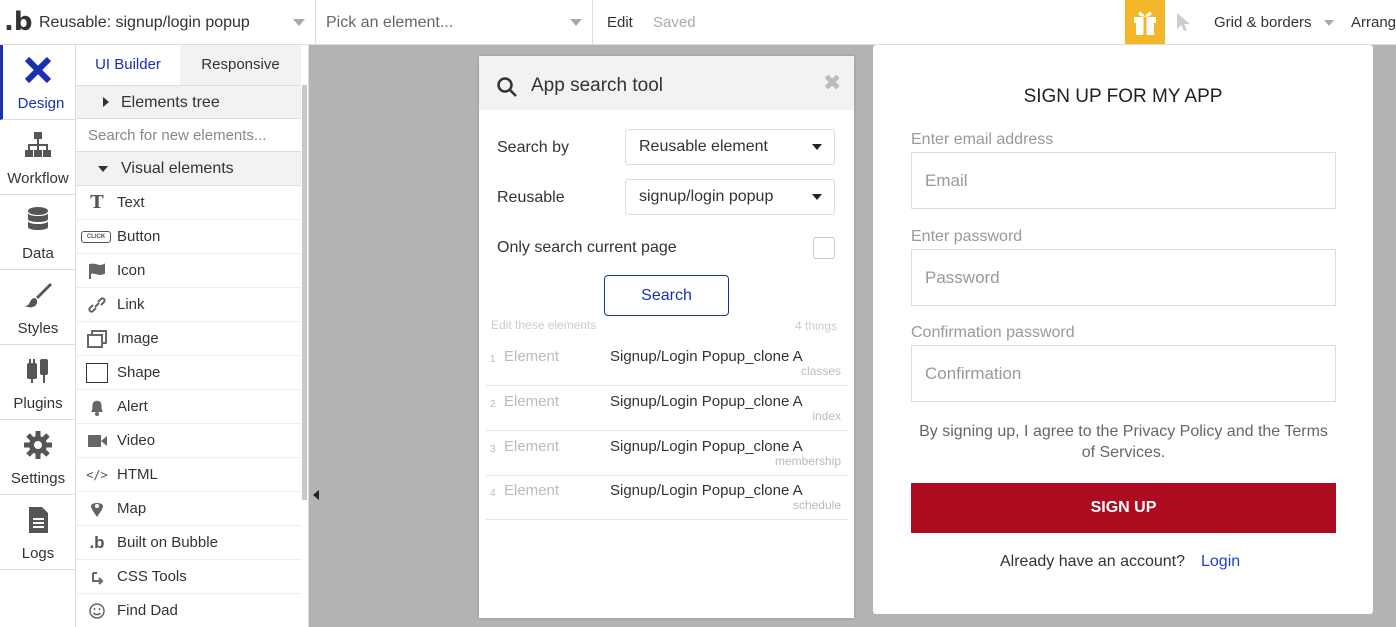  What do you see at coordinates (38, 157) in the screenshot?
I see `nav-workflow: Workflow` at bounding box center [38, 157].